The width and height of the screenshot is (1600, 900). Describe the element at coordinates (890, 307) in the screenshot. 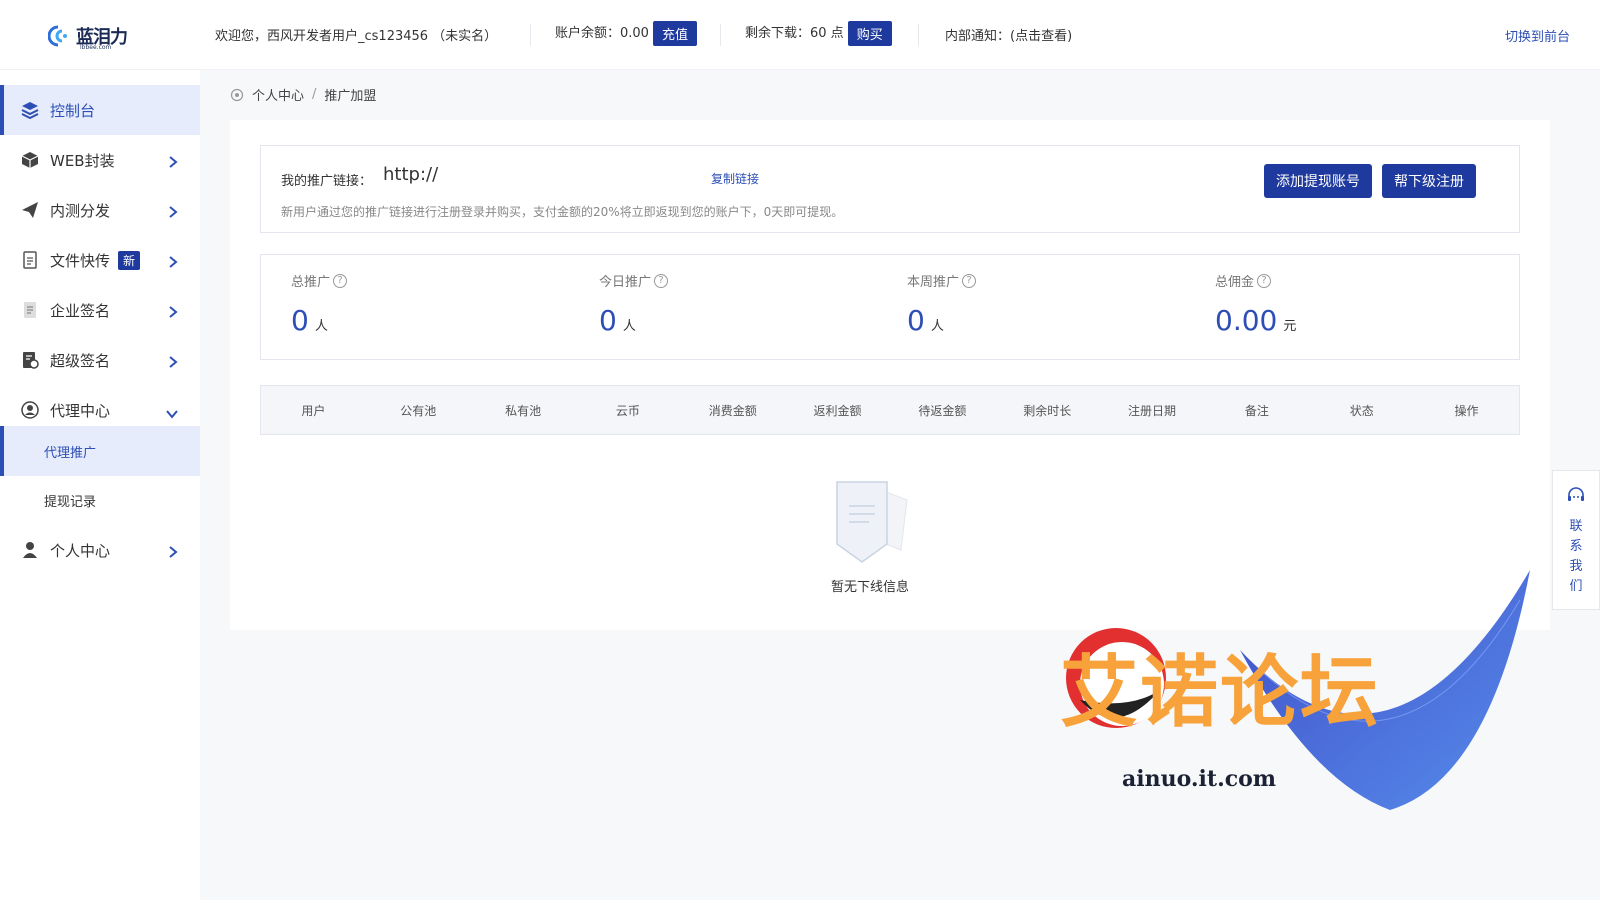

I see `stats-box: 总推广? 0人 今日推广? 0人 本周推广? 0人 总佣金? 0.00 元` at that location.